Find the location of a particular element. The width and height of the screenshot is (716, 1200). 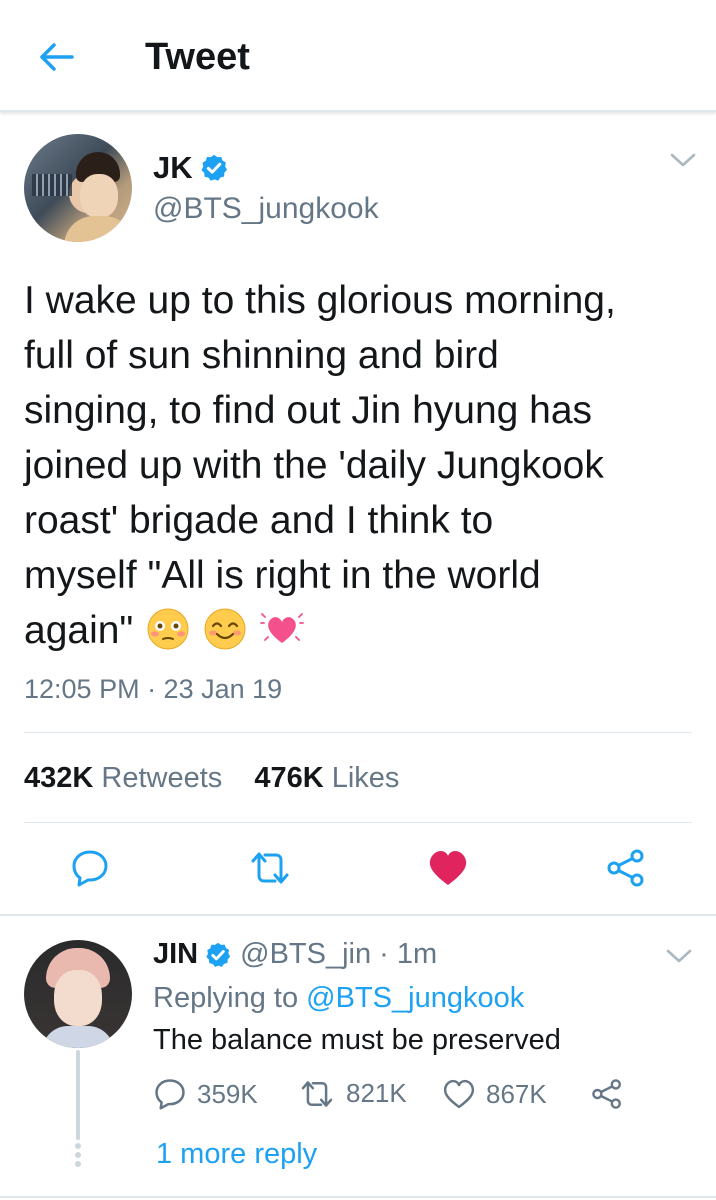

reply-retweet-button: 821K is located at coordinates (352, 1093).